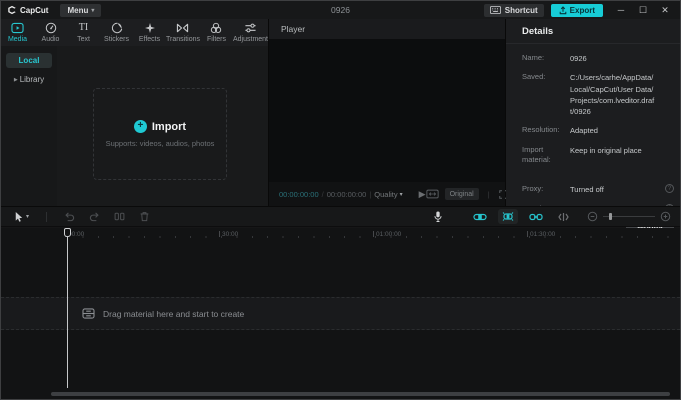 This screenshot has width=681, height=400. I want to click on detail-value-proxy: Turned off, so click(587, 190).